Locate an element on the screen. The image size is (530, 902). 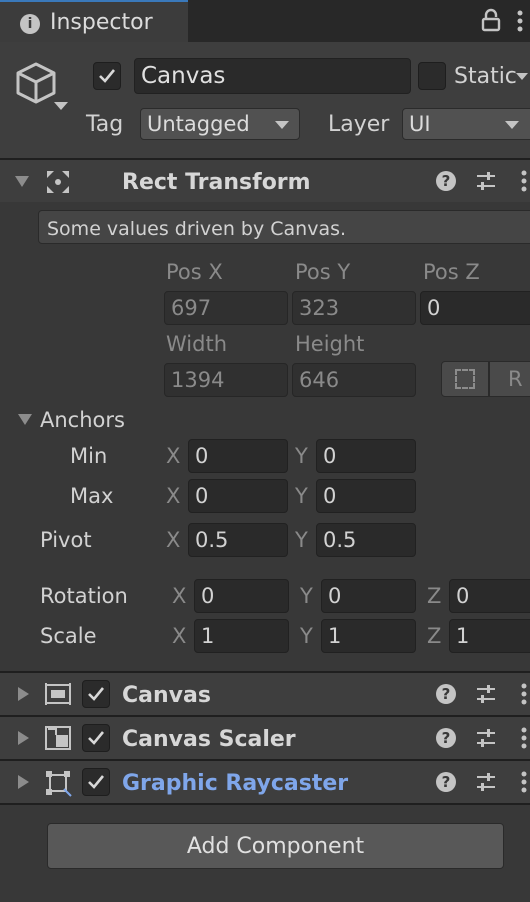
tag-value: Untagged is located at coordinates (198, 124).